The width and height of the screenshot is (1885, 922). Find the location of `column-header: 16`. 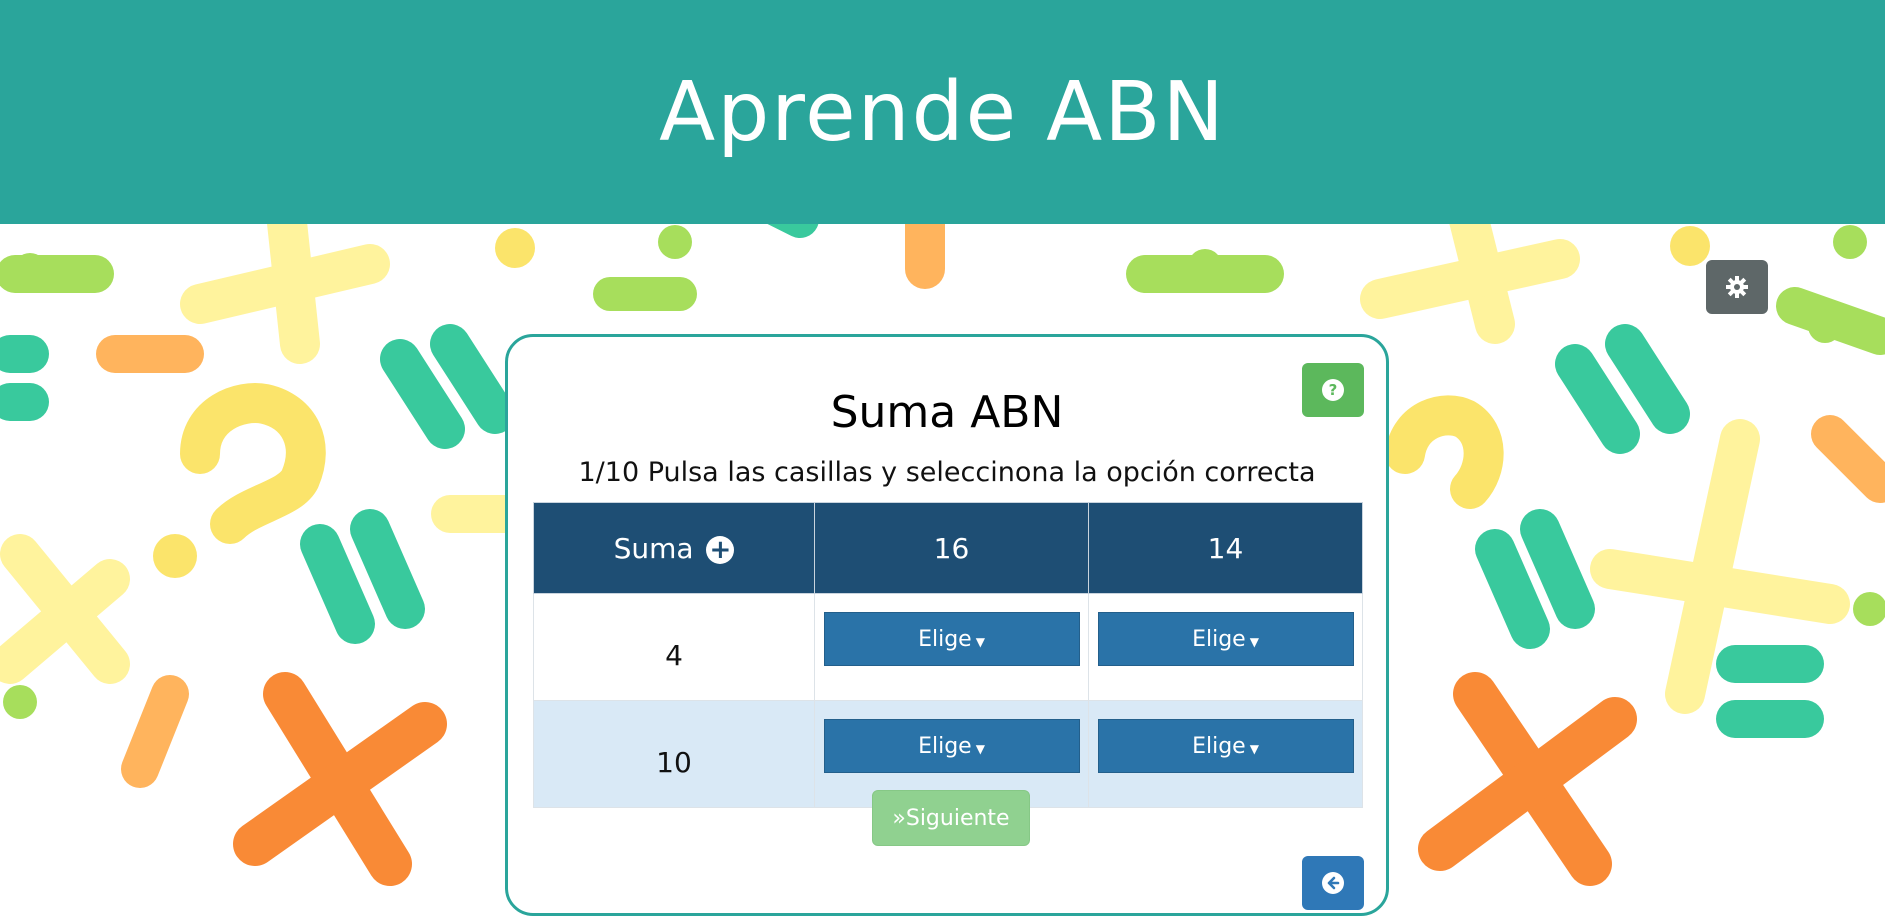

column-header: 16 is located at coordinates (951, 548).